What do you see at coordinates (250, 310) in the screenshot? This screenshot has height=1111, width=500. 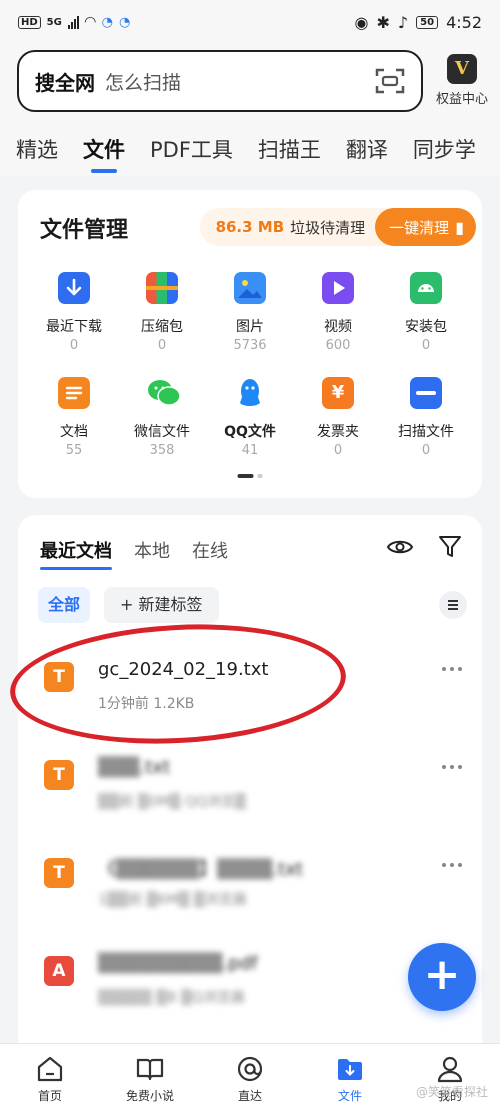 I see `category-images: 图片 5736` at bounding box center [250, 310].